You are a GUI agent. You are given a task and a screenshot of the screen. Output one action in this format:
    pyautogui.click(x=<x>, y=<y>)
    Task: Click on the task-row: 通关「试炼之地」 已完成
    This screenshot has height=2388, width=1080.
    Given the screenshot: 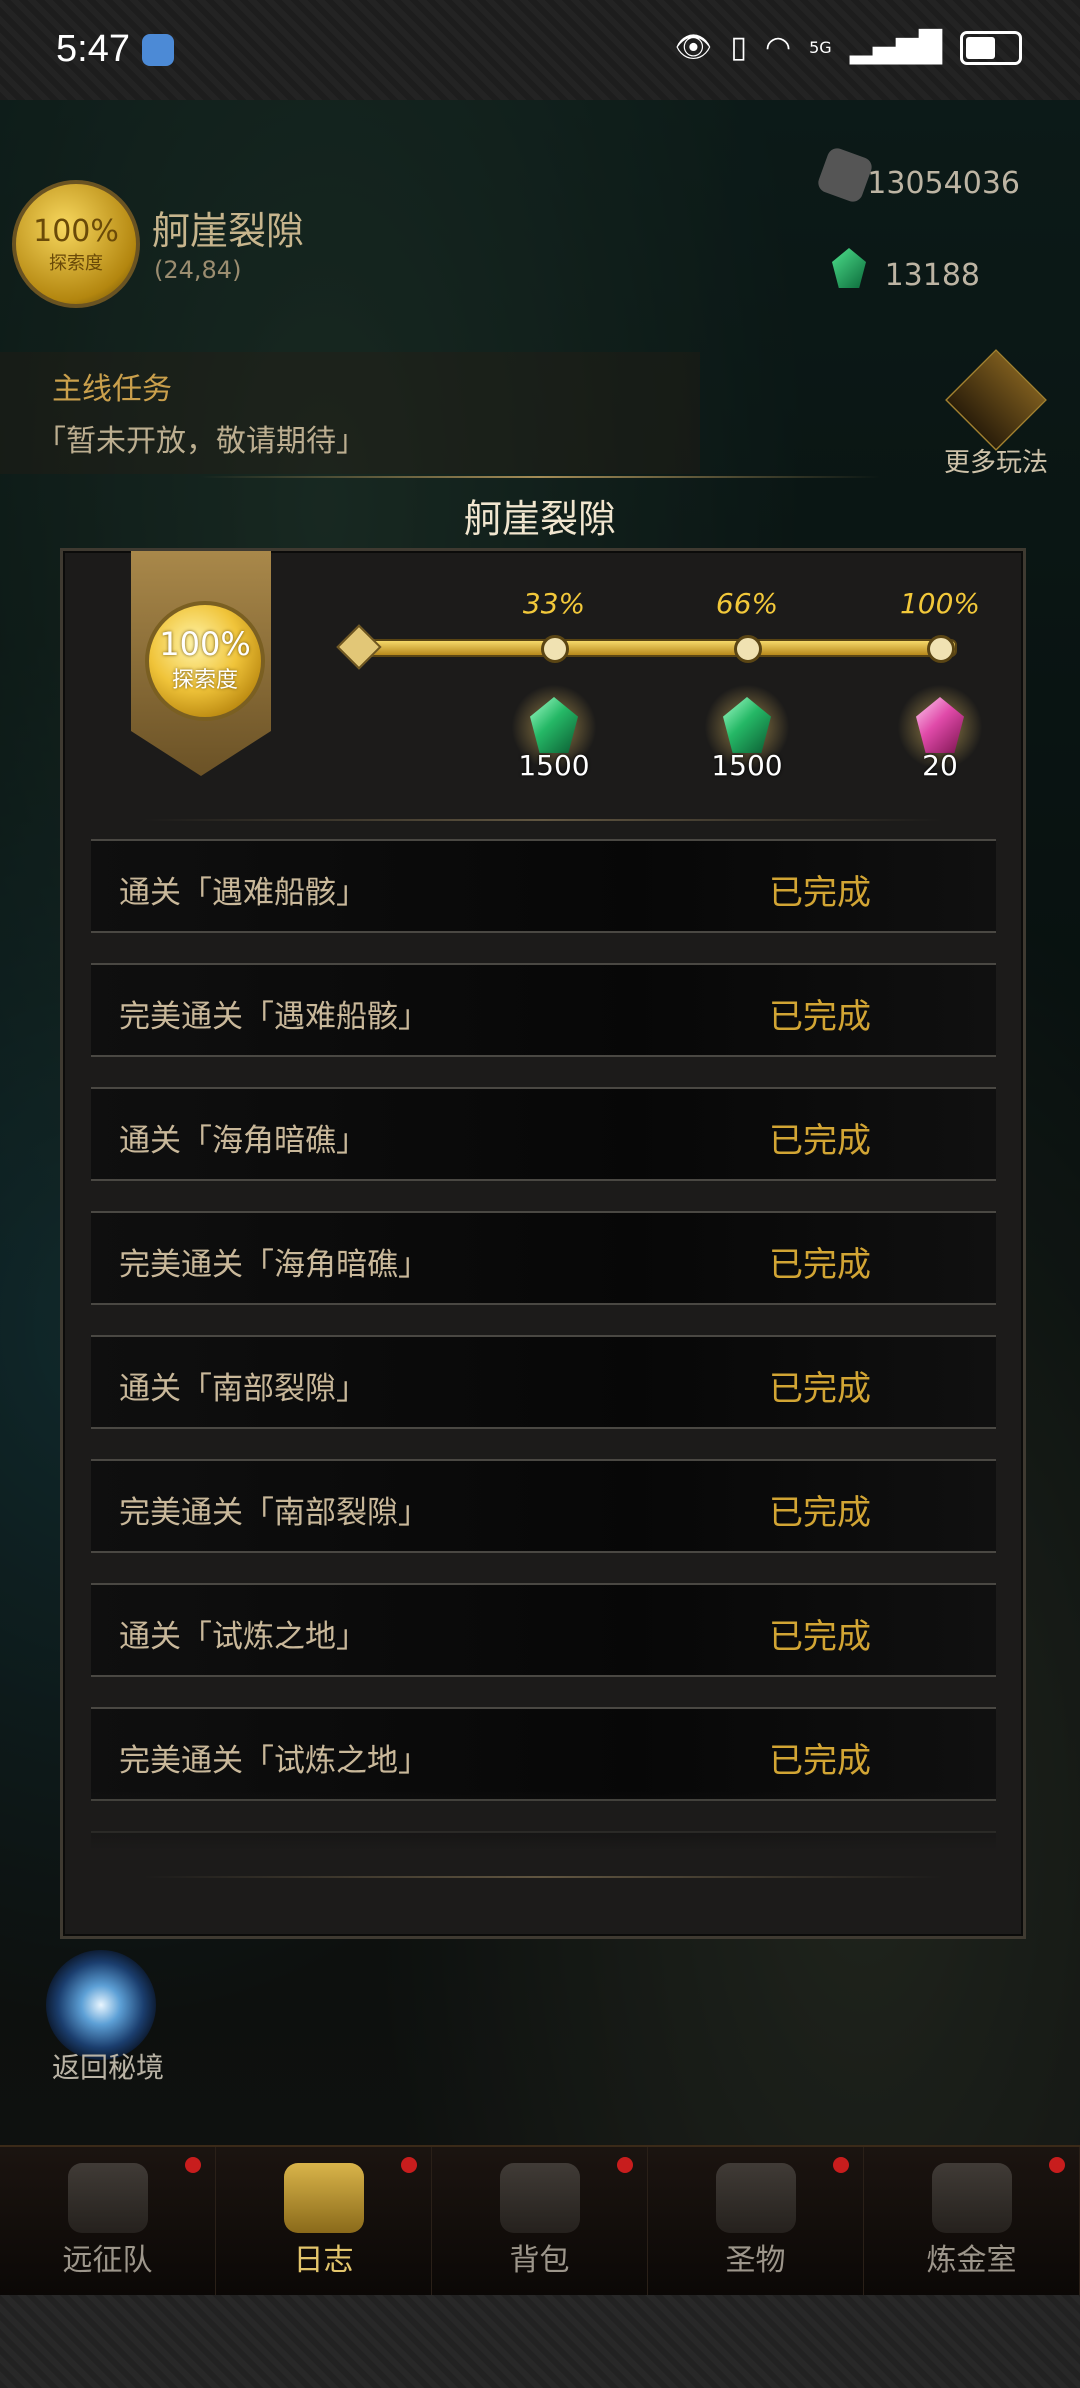 What is the action you would take?
    pyautogui.click(x=543, y=1630)
    